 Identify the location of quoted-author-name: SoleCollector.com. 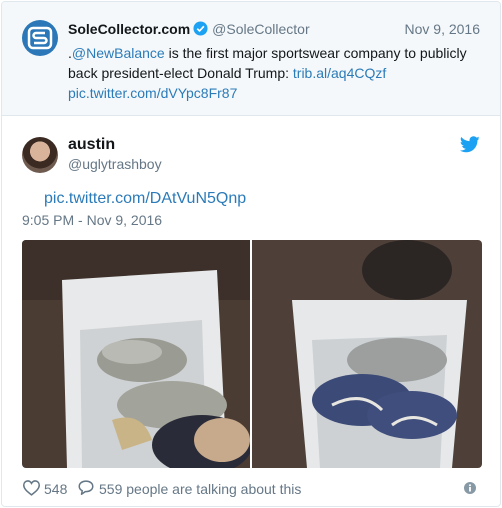
(129, 29).